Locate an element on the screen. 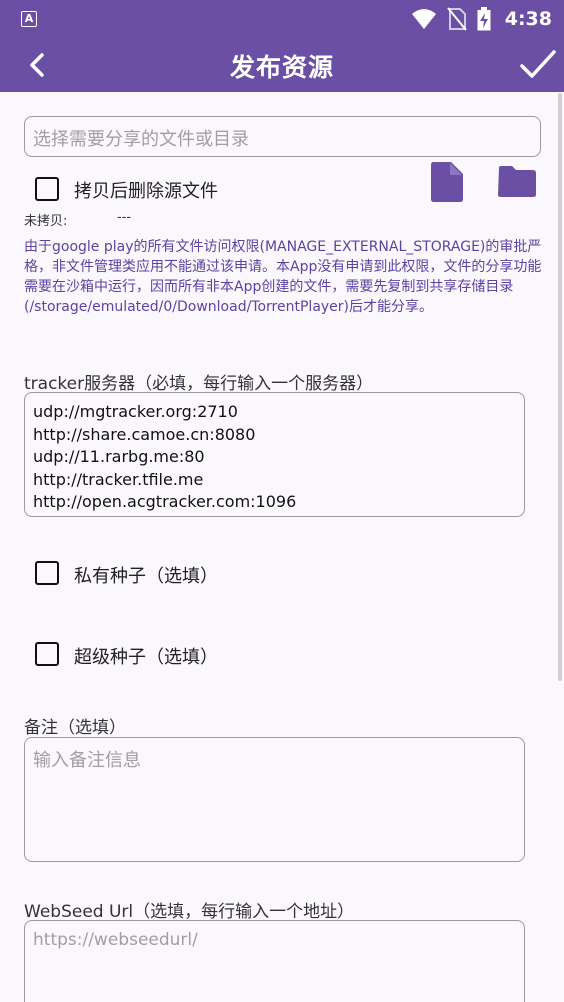  select-folder-button is located at coordinates (517, 182).